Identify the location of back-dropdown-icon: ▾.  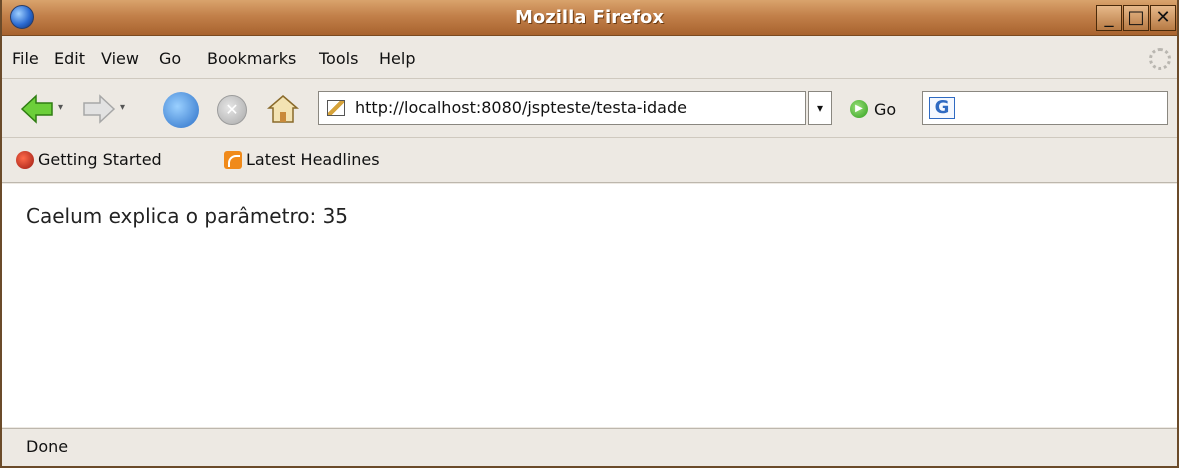
(60, 107).